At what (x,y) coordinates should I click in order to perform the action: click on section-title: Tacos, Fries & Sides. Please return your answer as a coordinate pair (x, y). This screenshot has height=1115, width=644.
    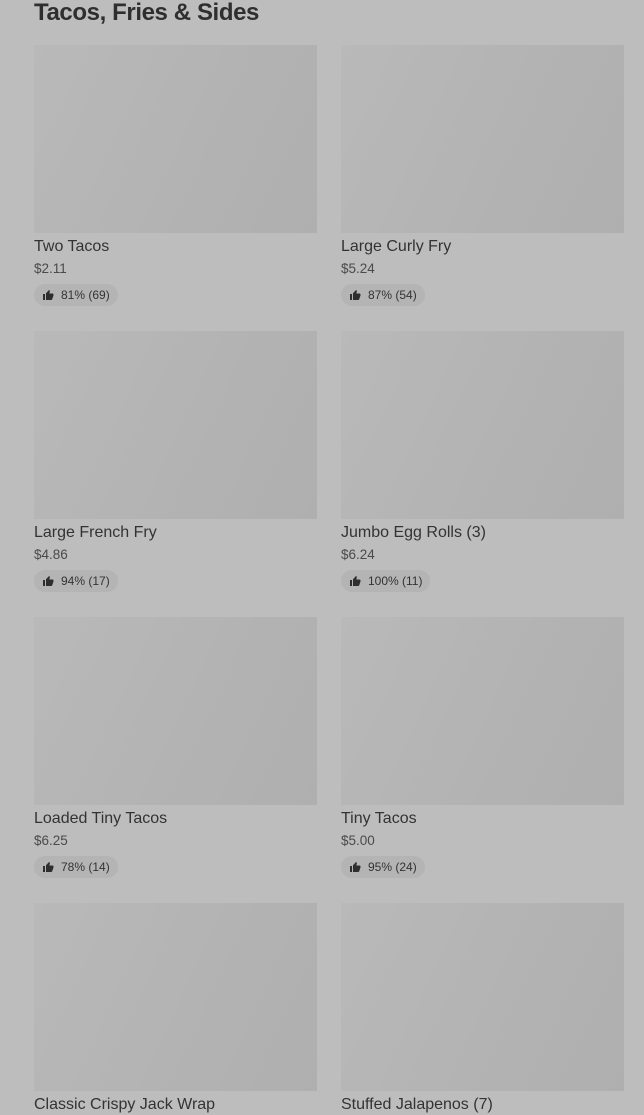
    Looking at the image, I should click on (146, 13).